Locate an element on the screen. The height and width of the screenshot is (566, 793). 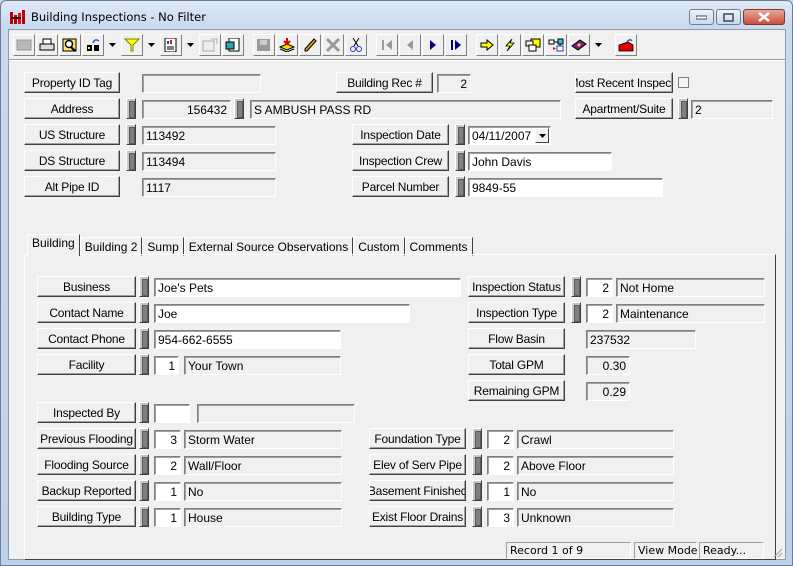
foundation-type-button: Foundation Type is located at coordinates (417, 438).